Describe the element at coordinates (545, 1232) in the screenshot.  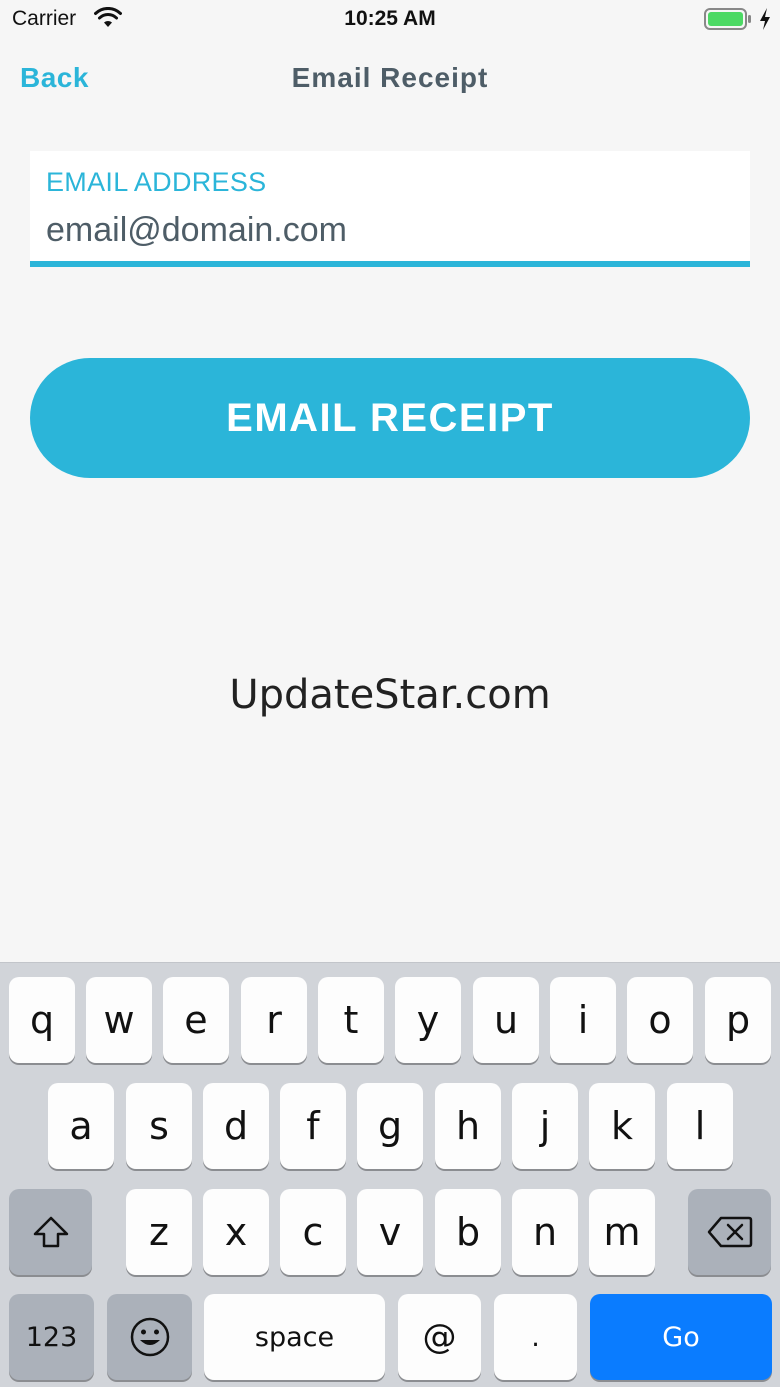
I see `key-n: n` at that location.